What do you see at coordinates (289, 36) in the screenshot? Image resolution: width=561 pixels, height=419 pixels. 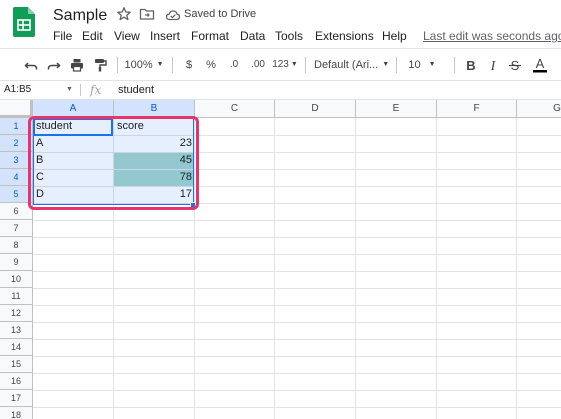 I see `menu-tools: Tools` at bounding box center [289, 36].